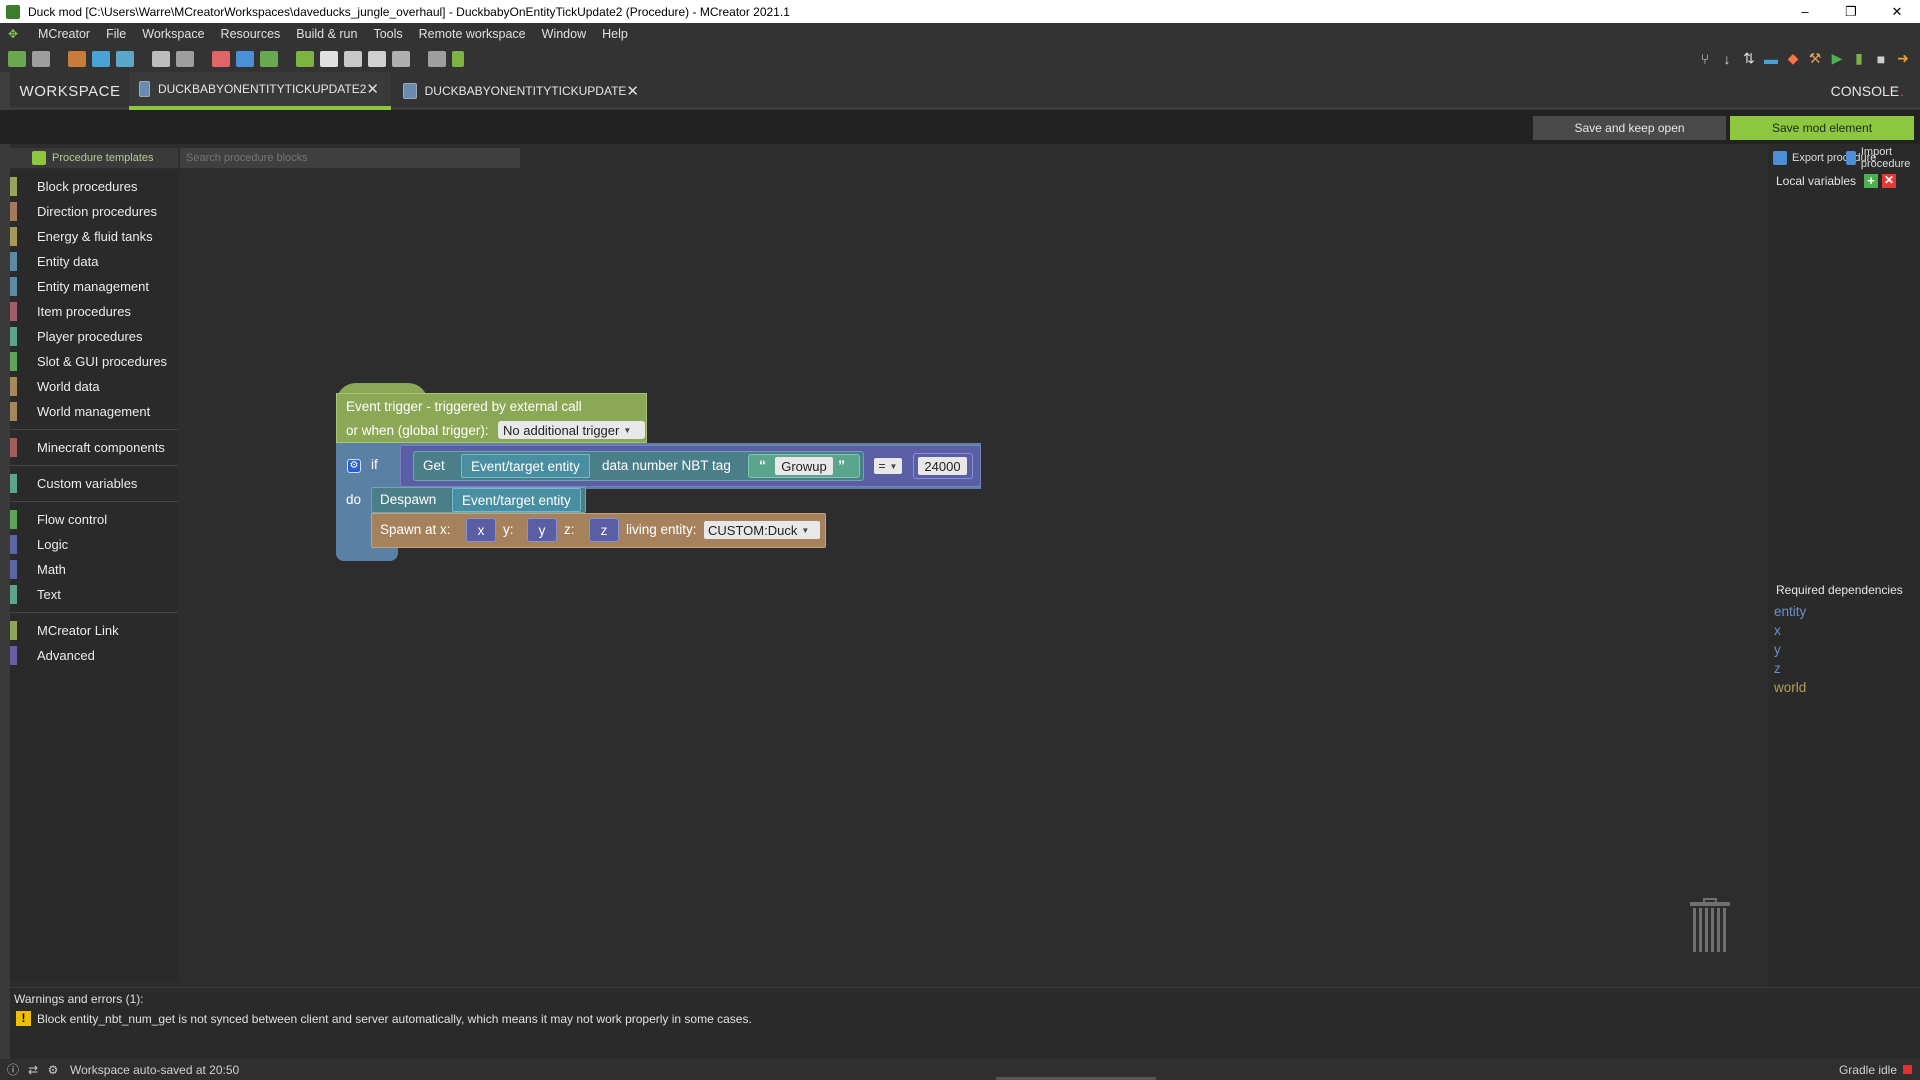  Describe the element at coordinates (41, 58) in the screenshot. I see `workspace-icon` at that location.